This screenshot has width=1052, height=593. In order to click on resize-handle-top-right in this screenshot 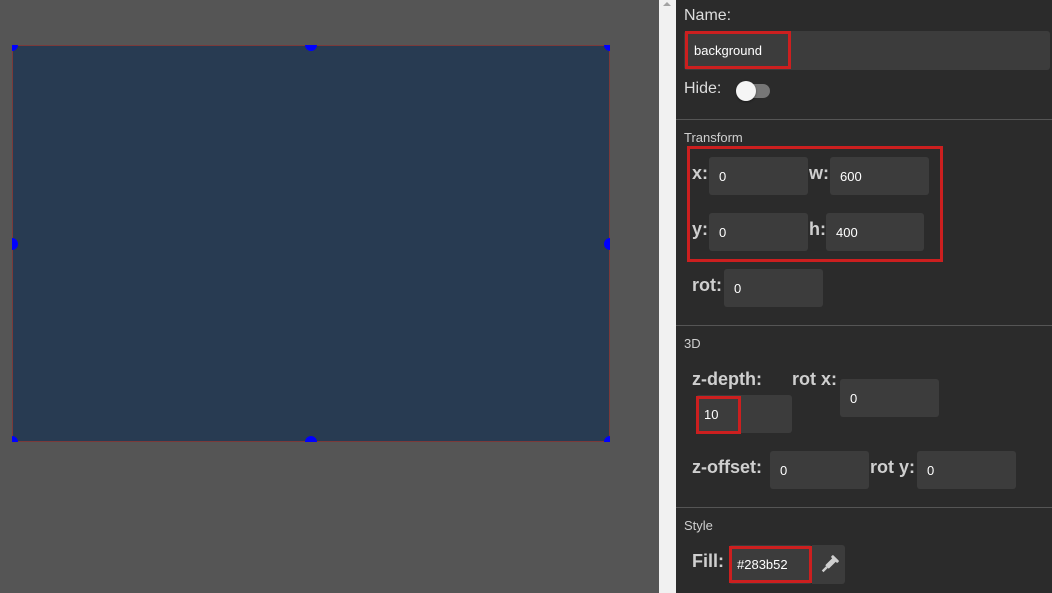, I will do `click(607, 48)`.